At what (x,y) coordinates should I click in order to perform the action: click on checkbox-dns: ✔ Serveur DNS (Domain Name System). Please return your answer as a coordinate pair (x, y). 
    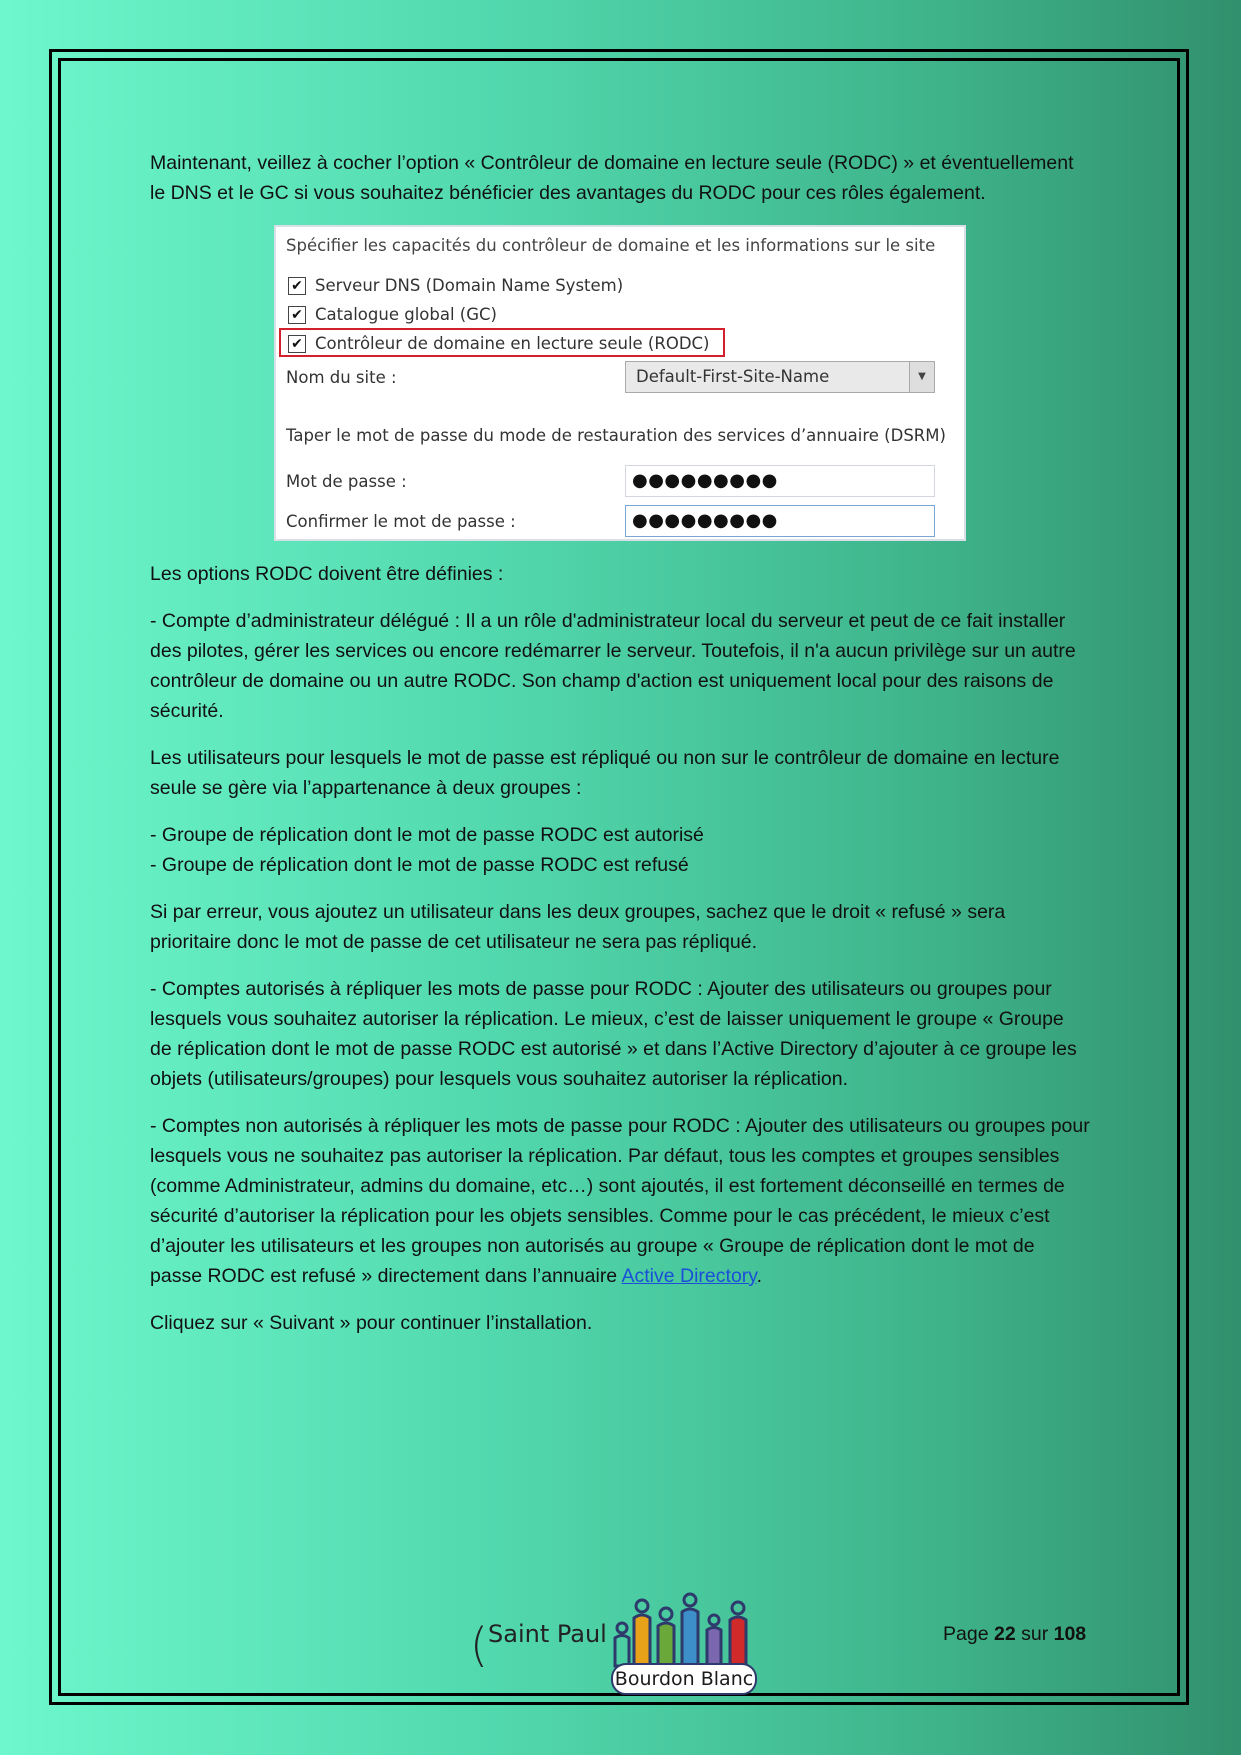
    Looking at the image, I should click on (455, 286).